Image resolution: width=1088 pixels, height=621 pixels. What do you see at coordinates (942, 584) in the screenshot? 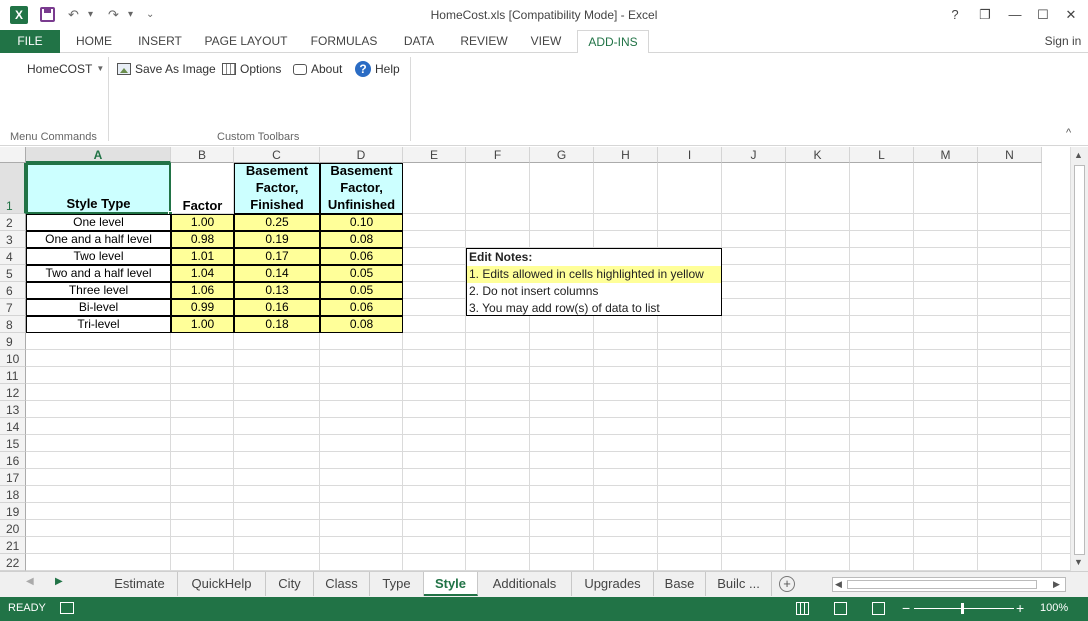
I see `hscroll-thumb` at bounding box center [942, 584].